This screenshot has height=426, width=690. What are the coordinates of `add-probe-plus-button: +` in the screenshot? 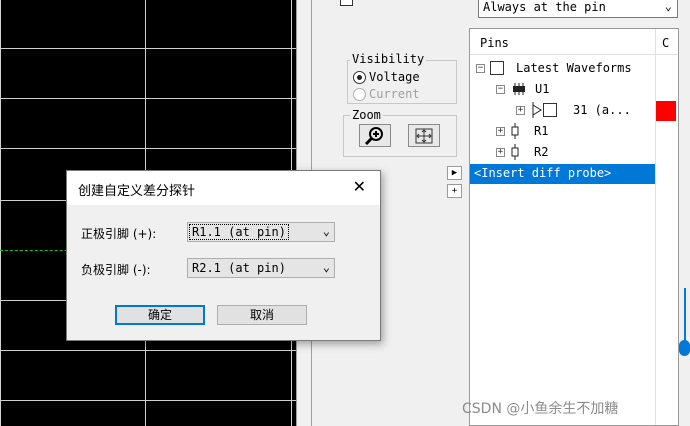 It's located at (454, 191).